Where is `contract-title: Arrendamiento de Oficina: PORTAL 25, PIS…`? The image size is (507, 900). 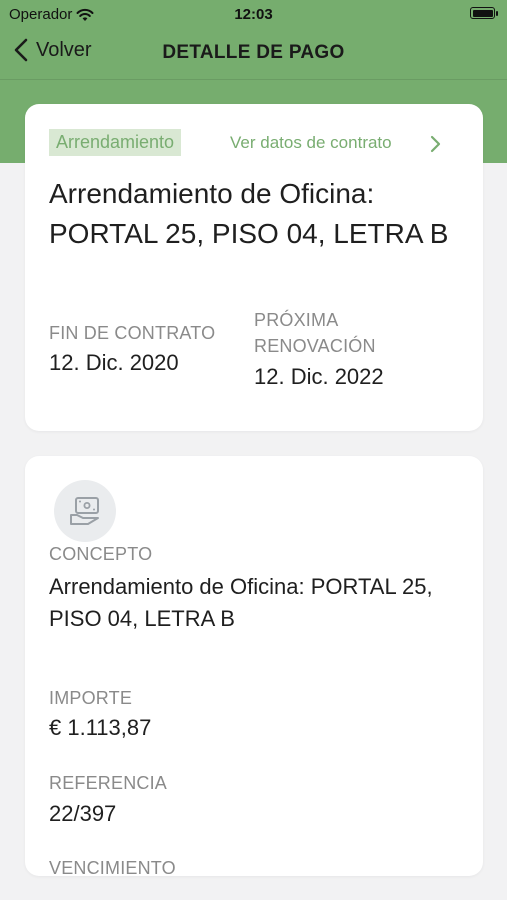 contract-title: Arrendamiento de Oficina: PORTAL 25, PIS… is located at coordinates (249, 213).